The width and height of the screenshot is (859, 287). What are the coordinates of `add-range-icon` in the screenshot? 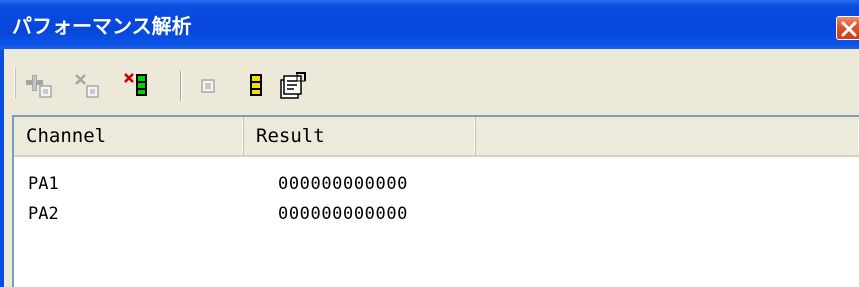 It's located at (39, 86).